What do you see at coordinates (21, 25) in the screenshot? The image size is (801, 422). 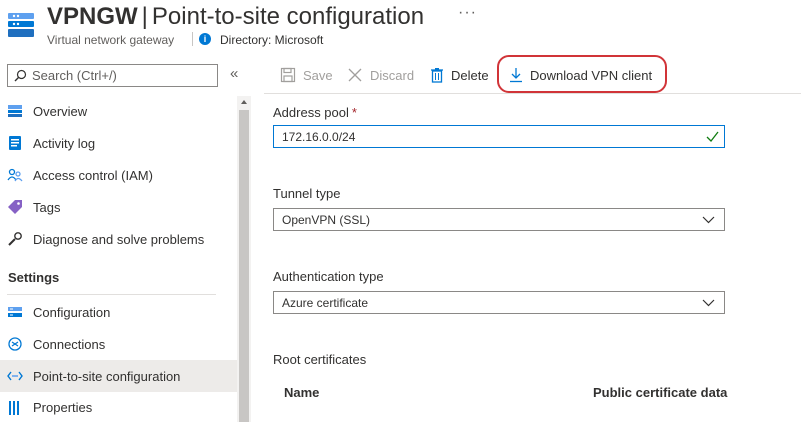 I see `virtual-network-gateway-icon` at bounding box center [21, 25].